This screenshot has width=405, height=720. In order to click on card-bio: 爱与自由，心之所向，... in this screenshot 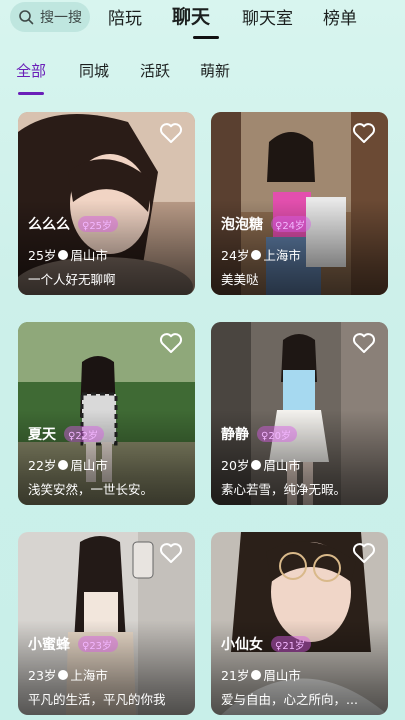, I will do `click(289, 699)`.